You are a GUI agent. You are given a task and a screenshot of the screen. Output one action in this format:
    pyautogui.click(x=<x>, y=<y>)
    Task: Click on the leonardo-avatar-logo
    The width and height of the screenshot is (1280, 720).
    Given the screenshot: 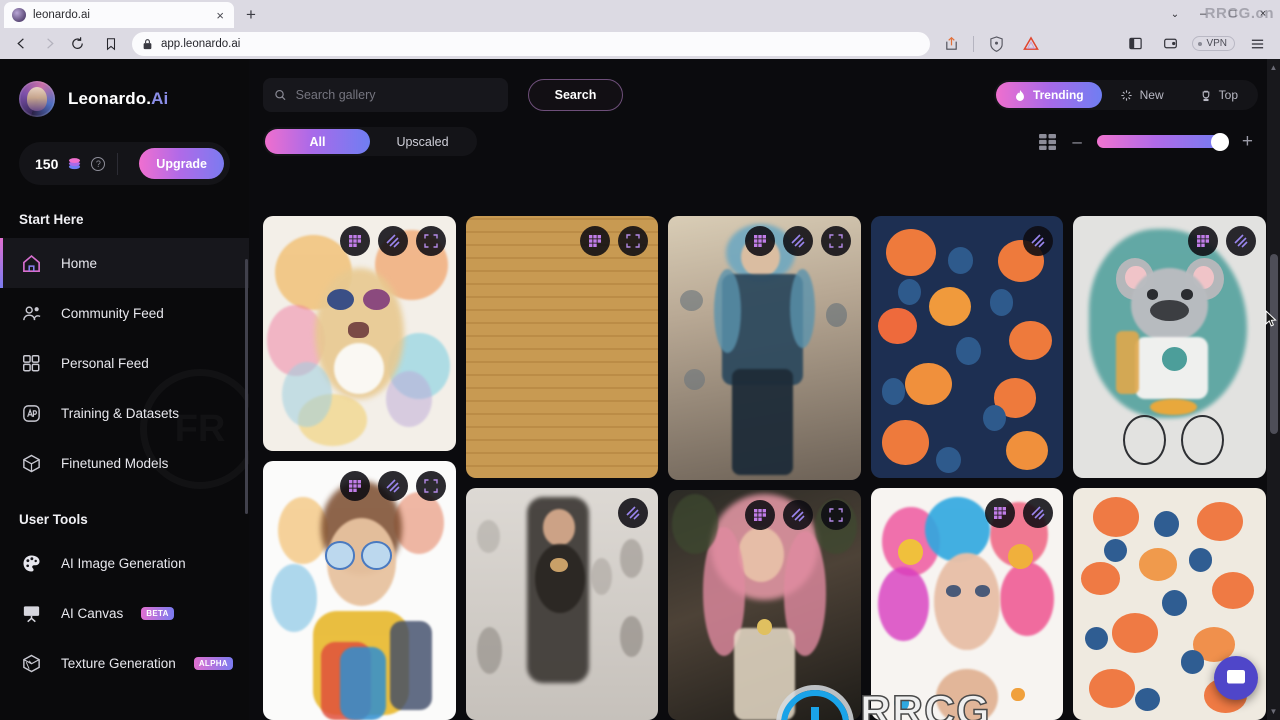 What is the action you would take?
    pyautogui.click(x=37, y=99)
    